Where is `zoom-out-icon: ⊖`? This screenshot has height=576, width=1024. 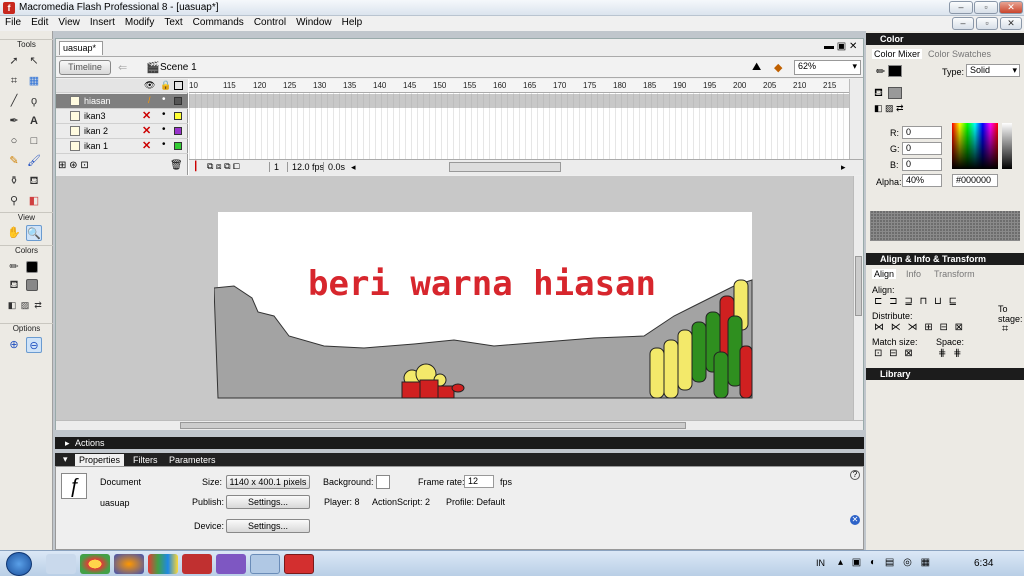
zoom-out-icon: ⊖ is located at coordinates (34, 345).